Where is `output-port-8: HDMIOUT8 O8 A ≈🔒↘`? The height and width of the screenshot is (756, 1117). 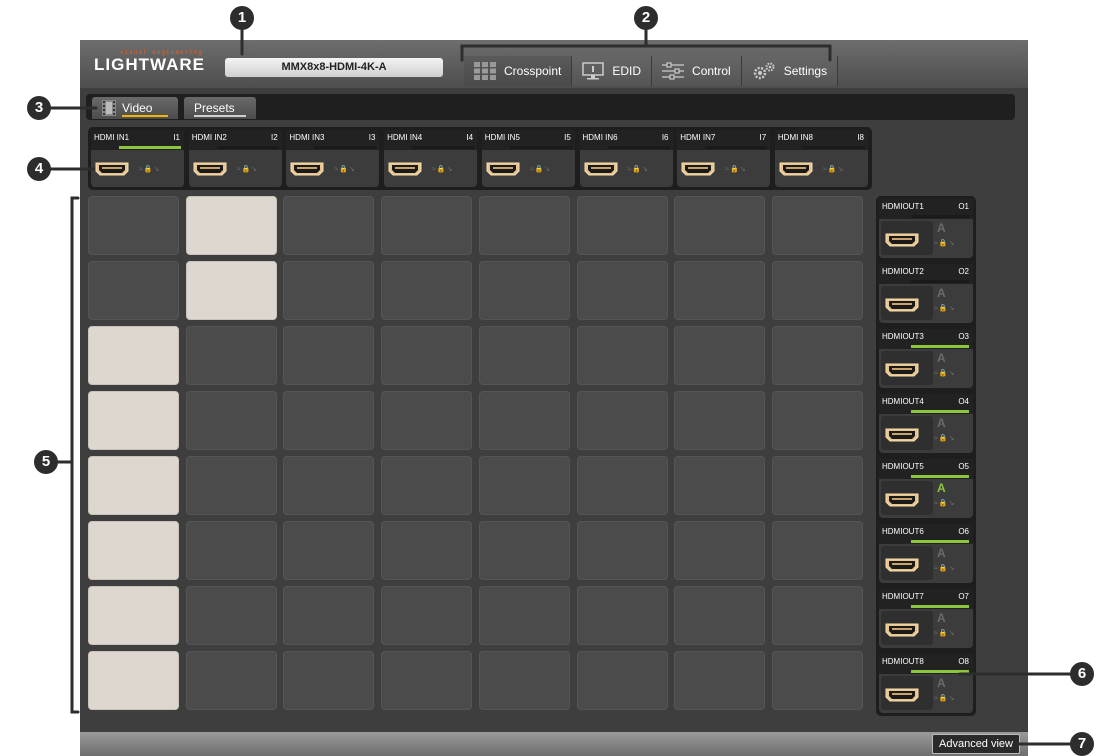 output-port-8: HDMIOUT8 O8 A ≈🔒↘ is located at coordinates (926, 683).